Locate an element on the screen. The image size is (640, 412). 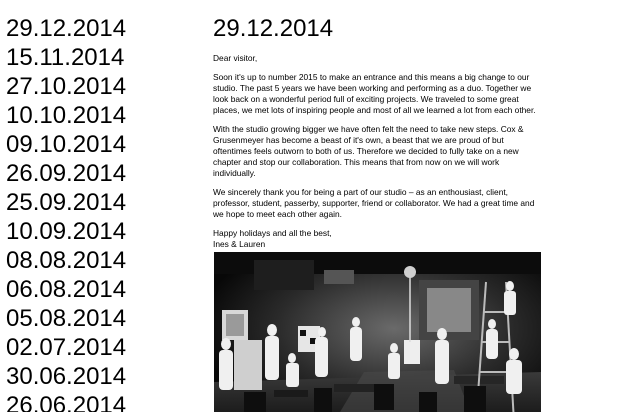
archive-date-link: 09.10.2014 is located at coordinates (66, 144).